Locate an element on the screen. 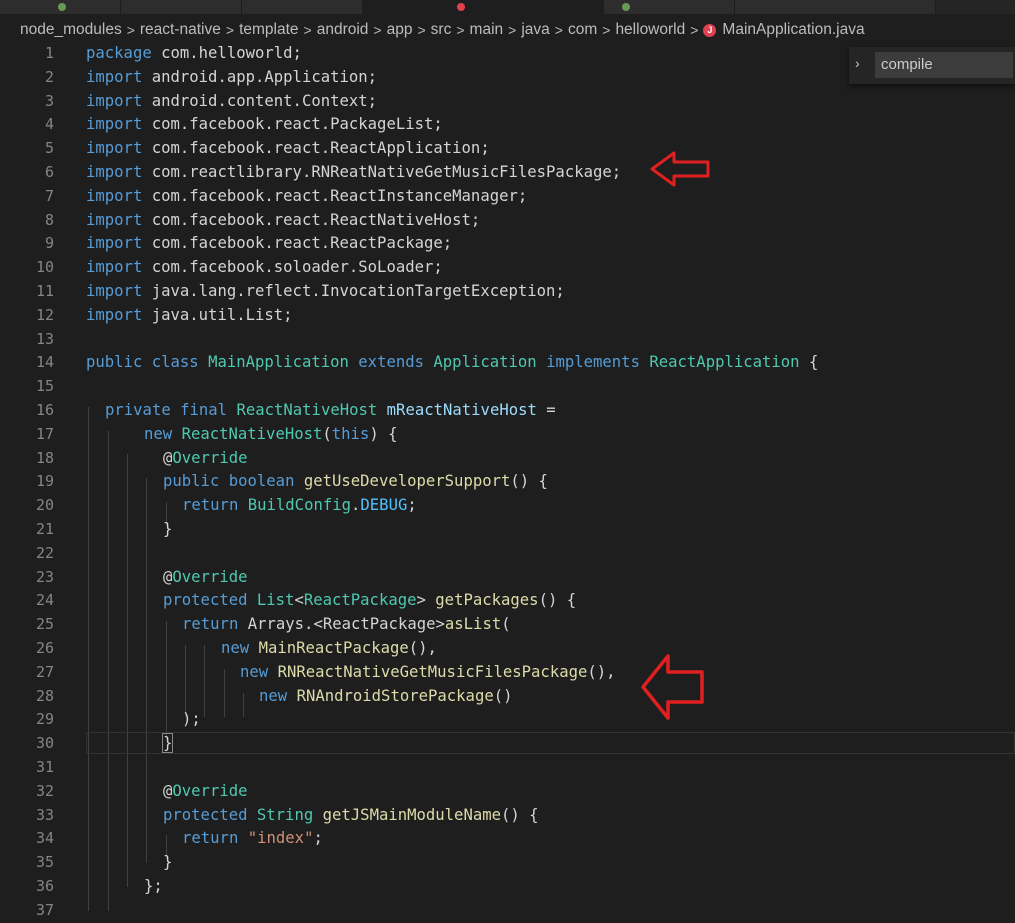 The width and height of the screenshot is (1015, 923). code-token: com.facebook.react.PackageList; is located at coordinates (292, 124).